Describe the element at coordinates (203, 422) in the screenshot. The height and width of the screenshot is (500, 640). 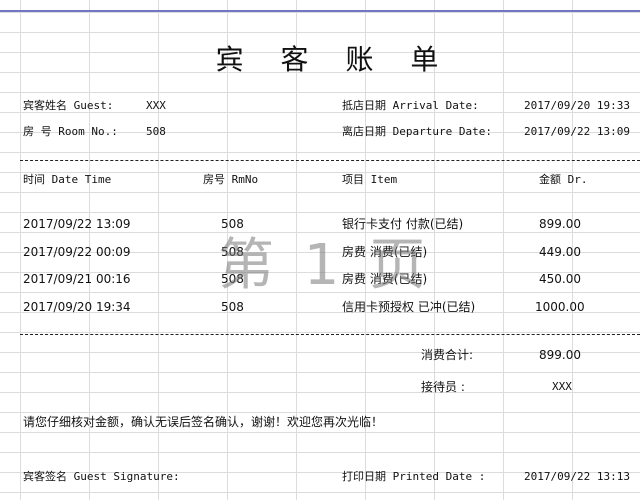
I see `notice-text: 请您仔细核对金额，确认无误后签名确认，谢谢！欢迎您再次光临！` at that location.